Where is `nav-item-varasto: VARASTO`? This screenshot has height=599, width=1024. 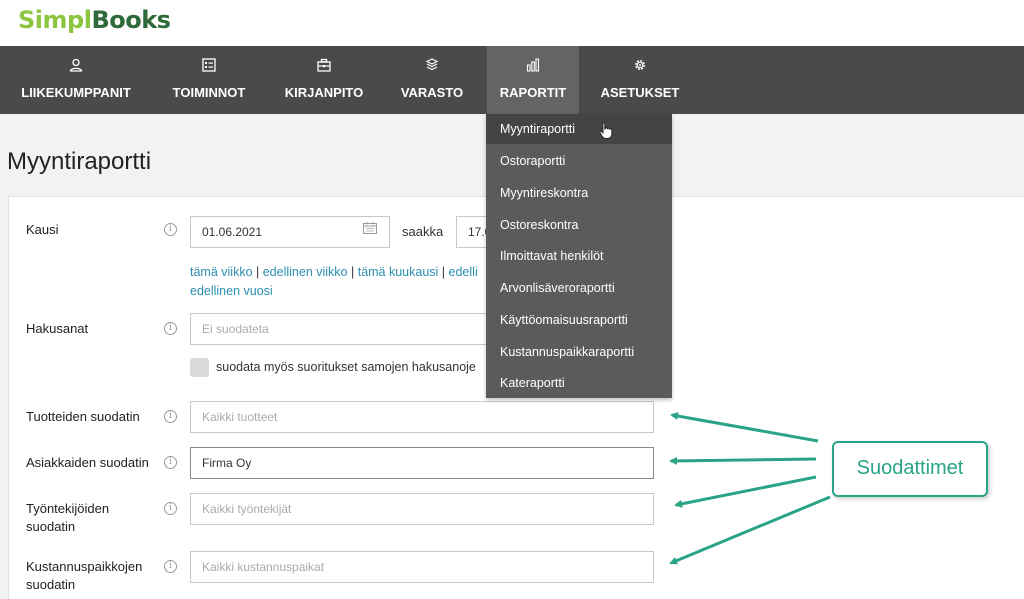 nav-item-varasto: VARASTO is located at coordinates (432, 80).